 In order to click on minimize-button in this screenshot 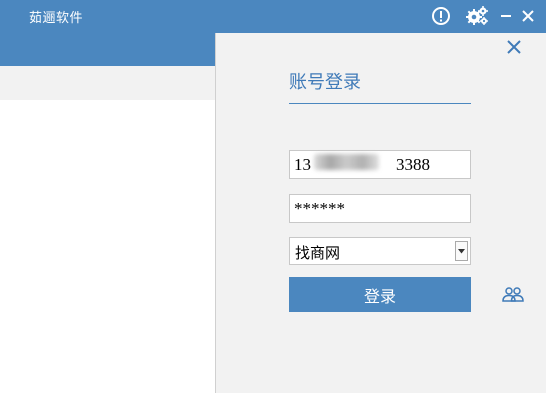, I will do `click(506, 16)`.